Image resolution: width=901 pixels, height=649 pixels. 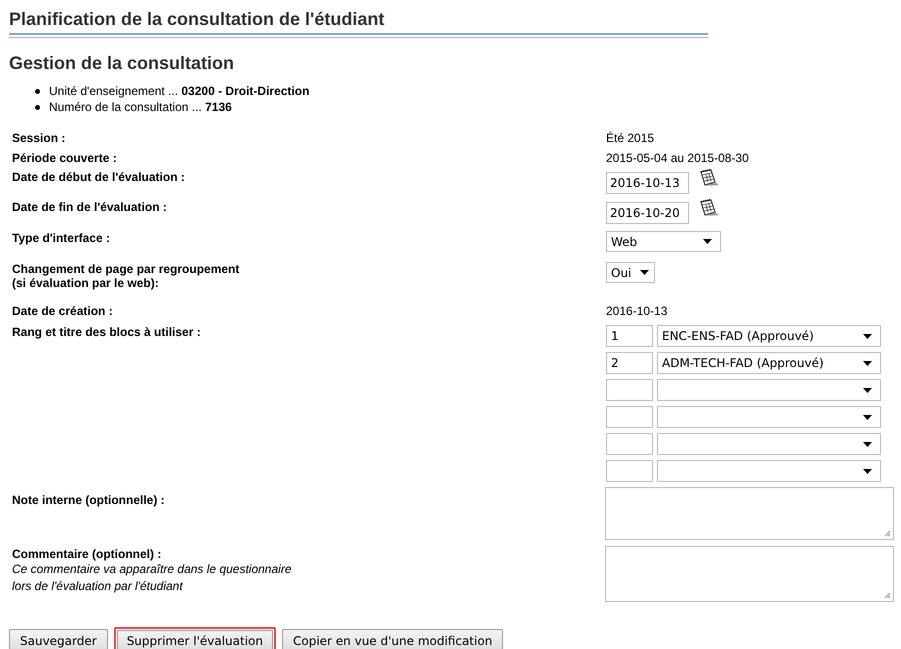 What do you see at coordinates (629, 336) in the screenshot?
I see `rank-field: 1` at bounding box center [629, 336].